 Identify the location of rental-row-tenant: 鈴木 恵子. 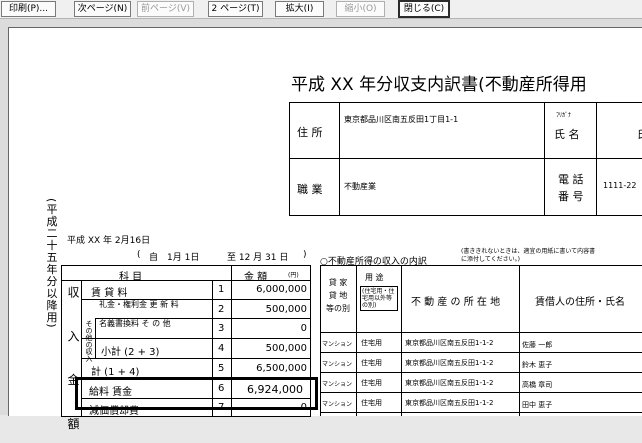
(537, 365).